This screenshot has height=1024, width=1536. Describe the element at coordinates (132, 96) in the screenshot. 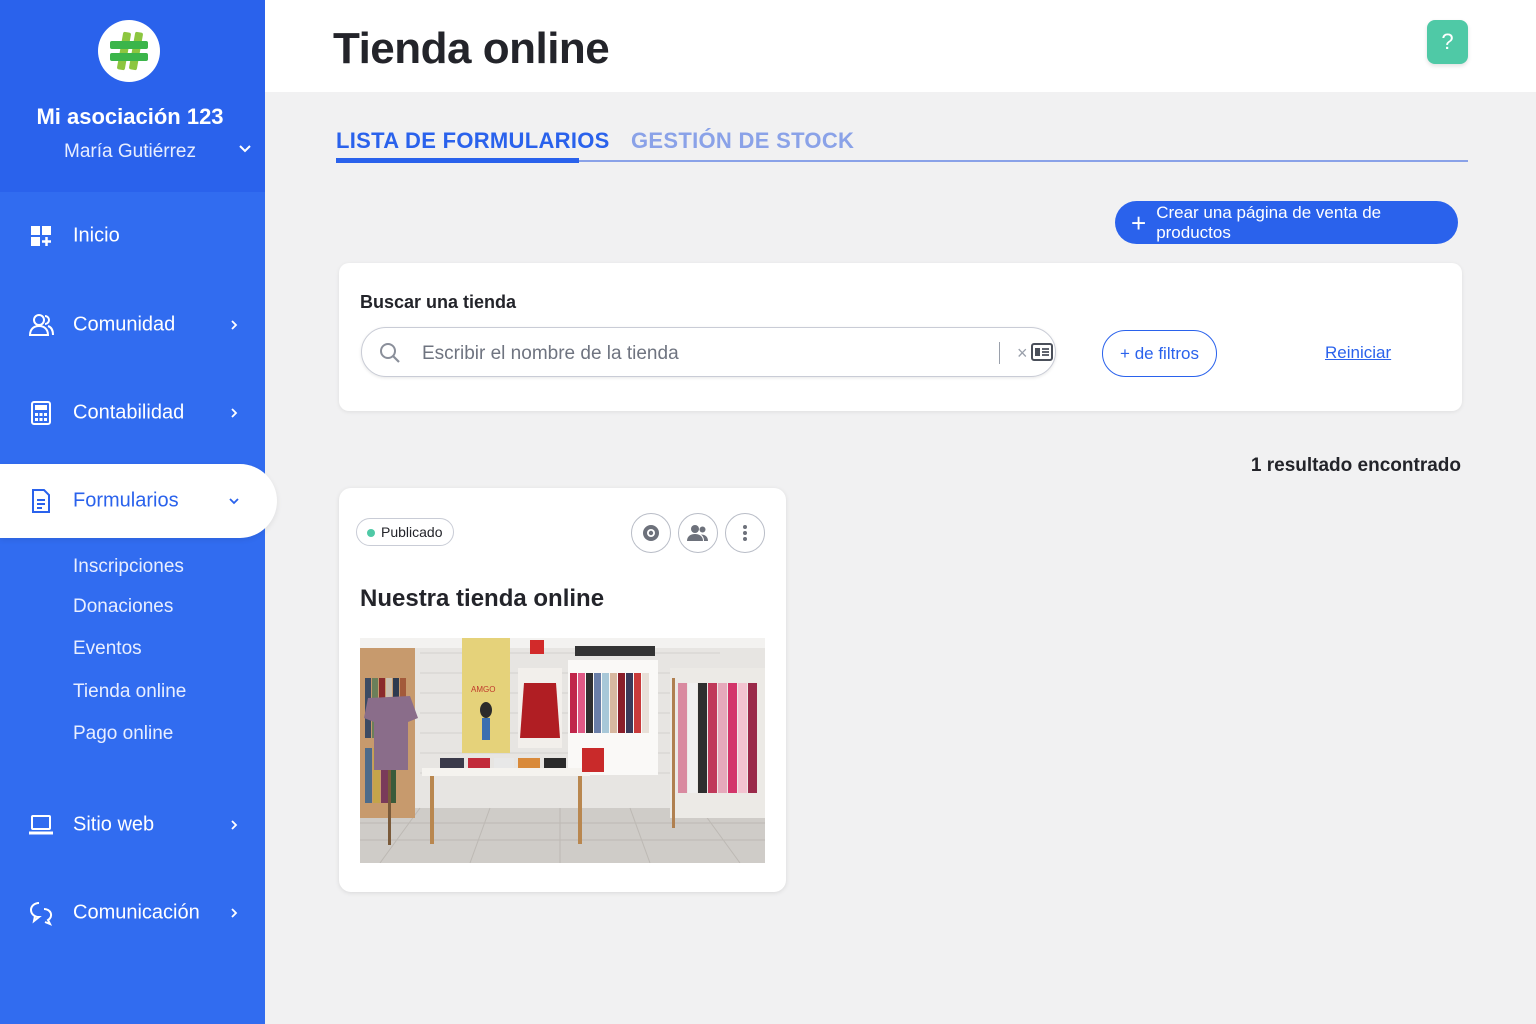

I see `sidebar-header: Mi asociación 123 María Gutiérrez` at that location.